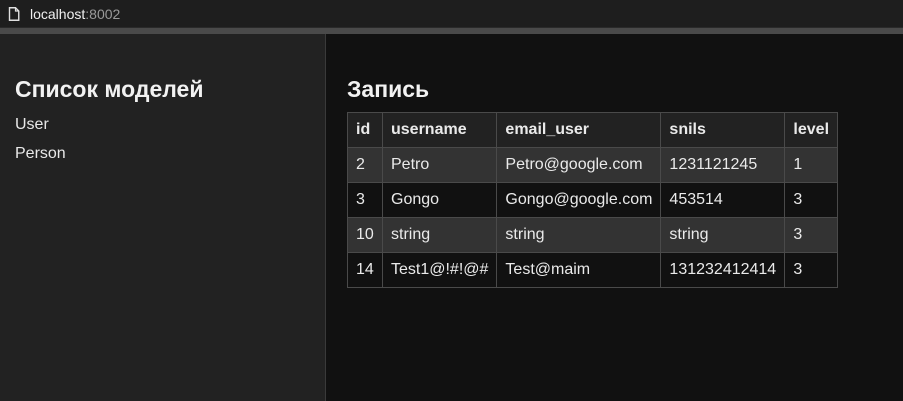 The height and width of the screenshot is (401, 903). I want to click on url-port: :8002, so click(103, 13).